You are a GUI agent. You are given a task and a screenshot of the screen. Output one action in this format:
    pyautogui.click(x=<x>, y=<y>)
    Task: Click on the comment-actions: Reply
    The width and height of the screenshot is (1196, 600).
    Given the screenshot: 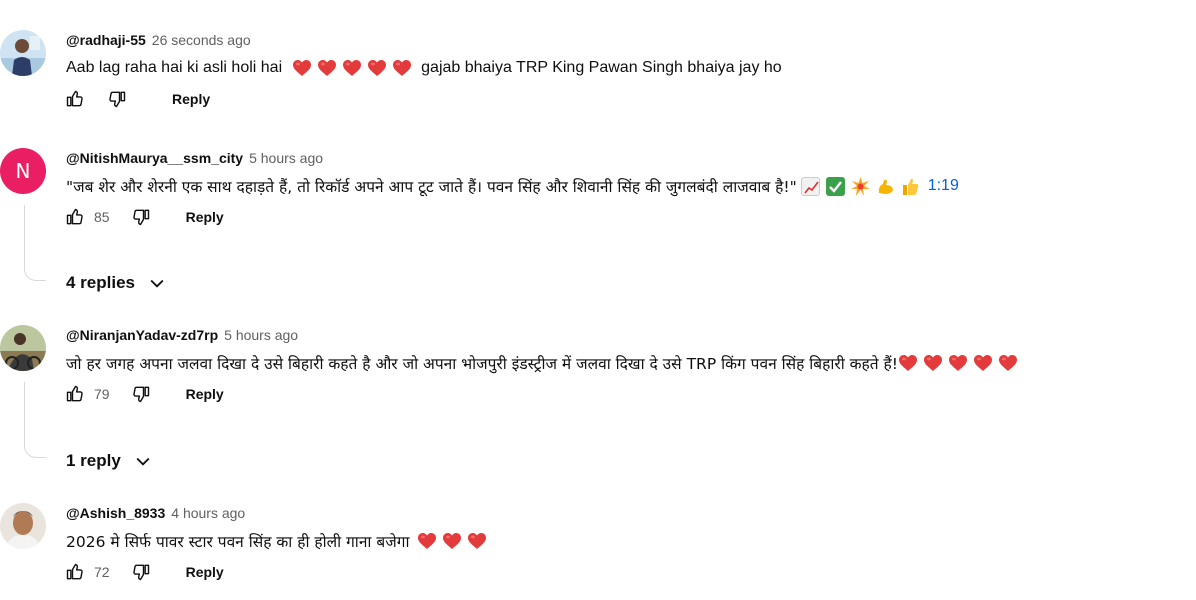 What is the action you would take?
    pyautogui.click(x=137, y=99)
    